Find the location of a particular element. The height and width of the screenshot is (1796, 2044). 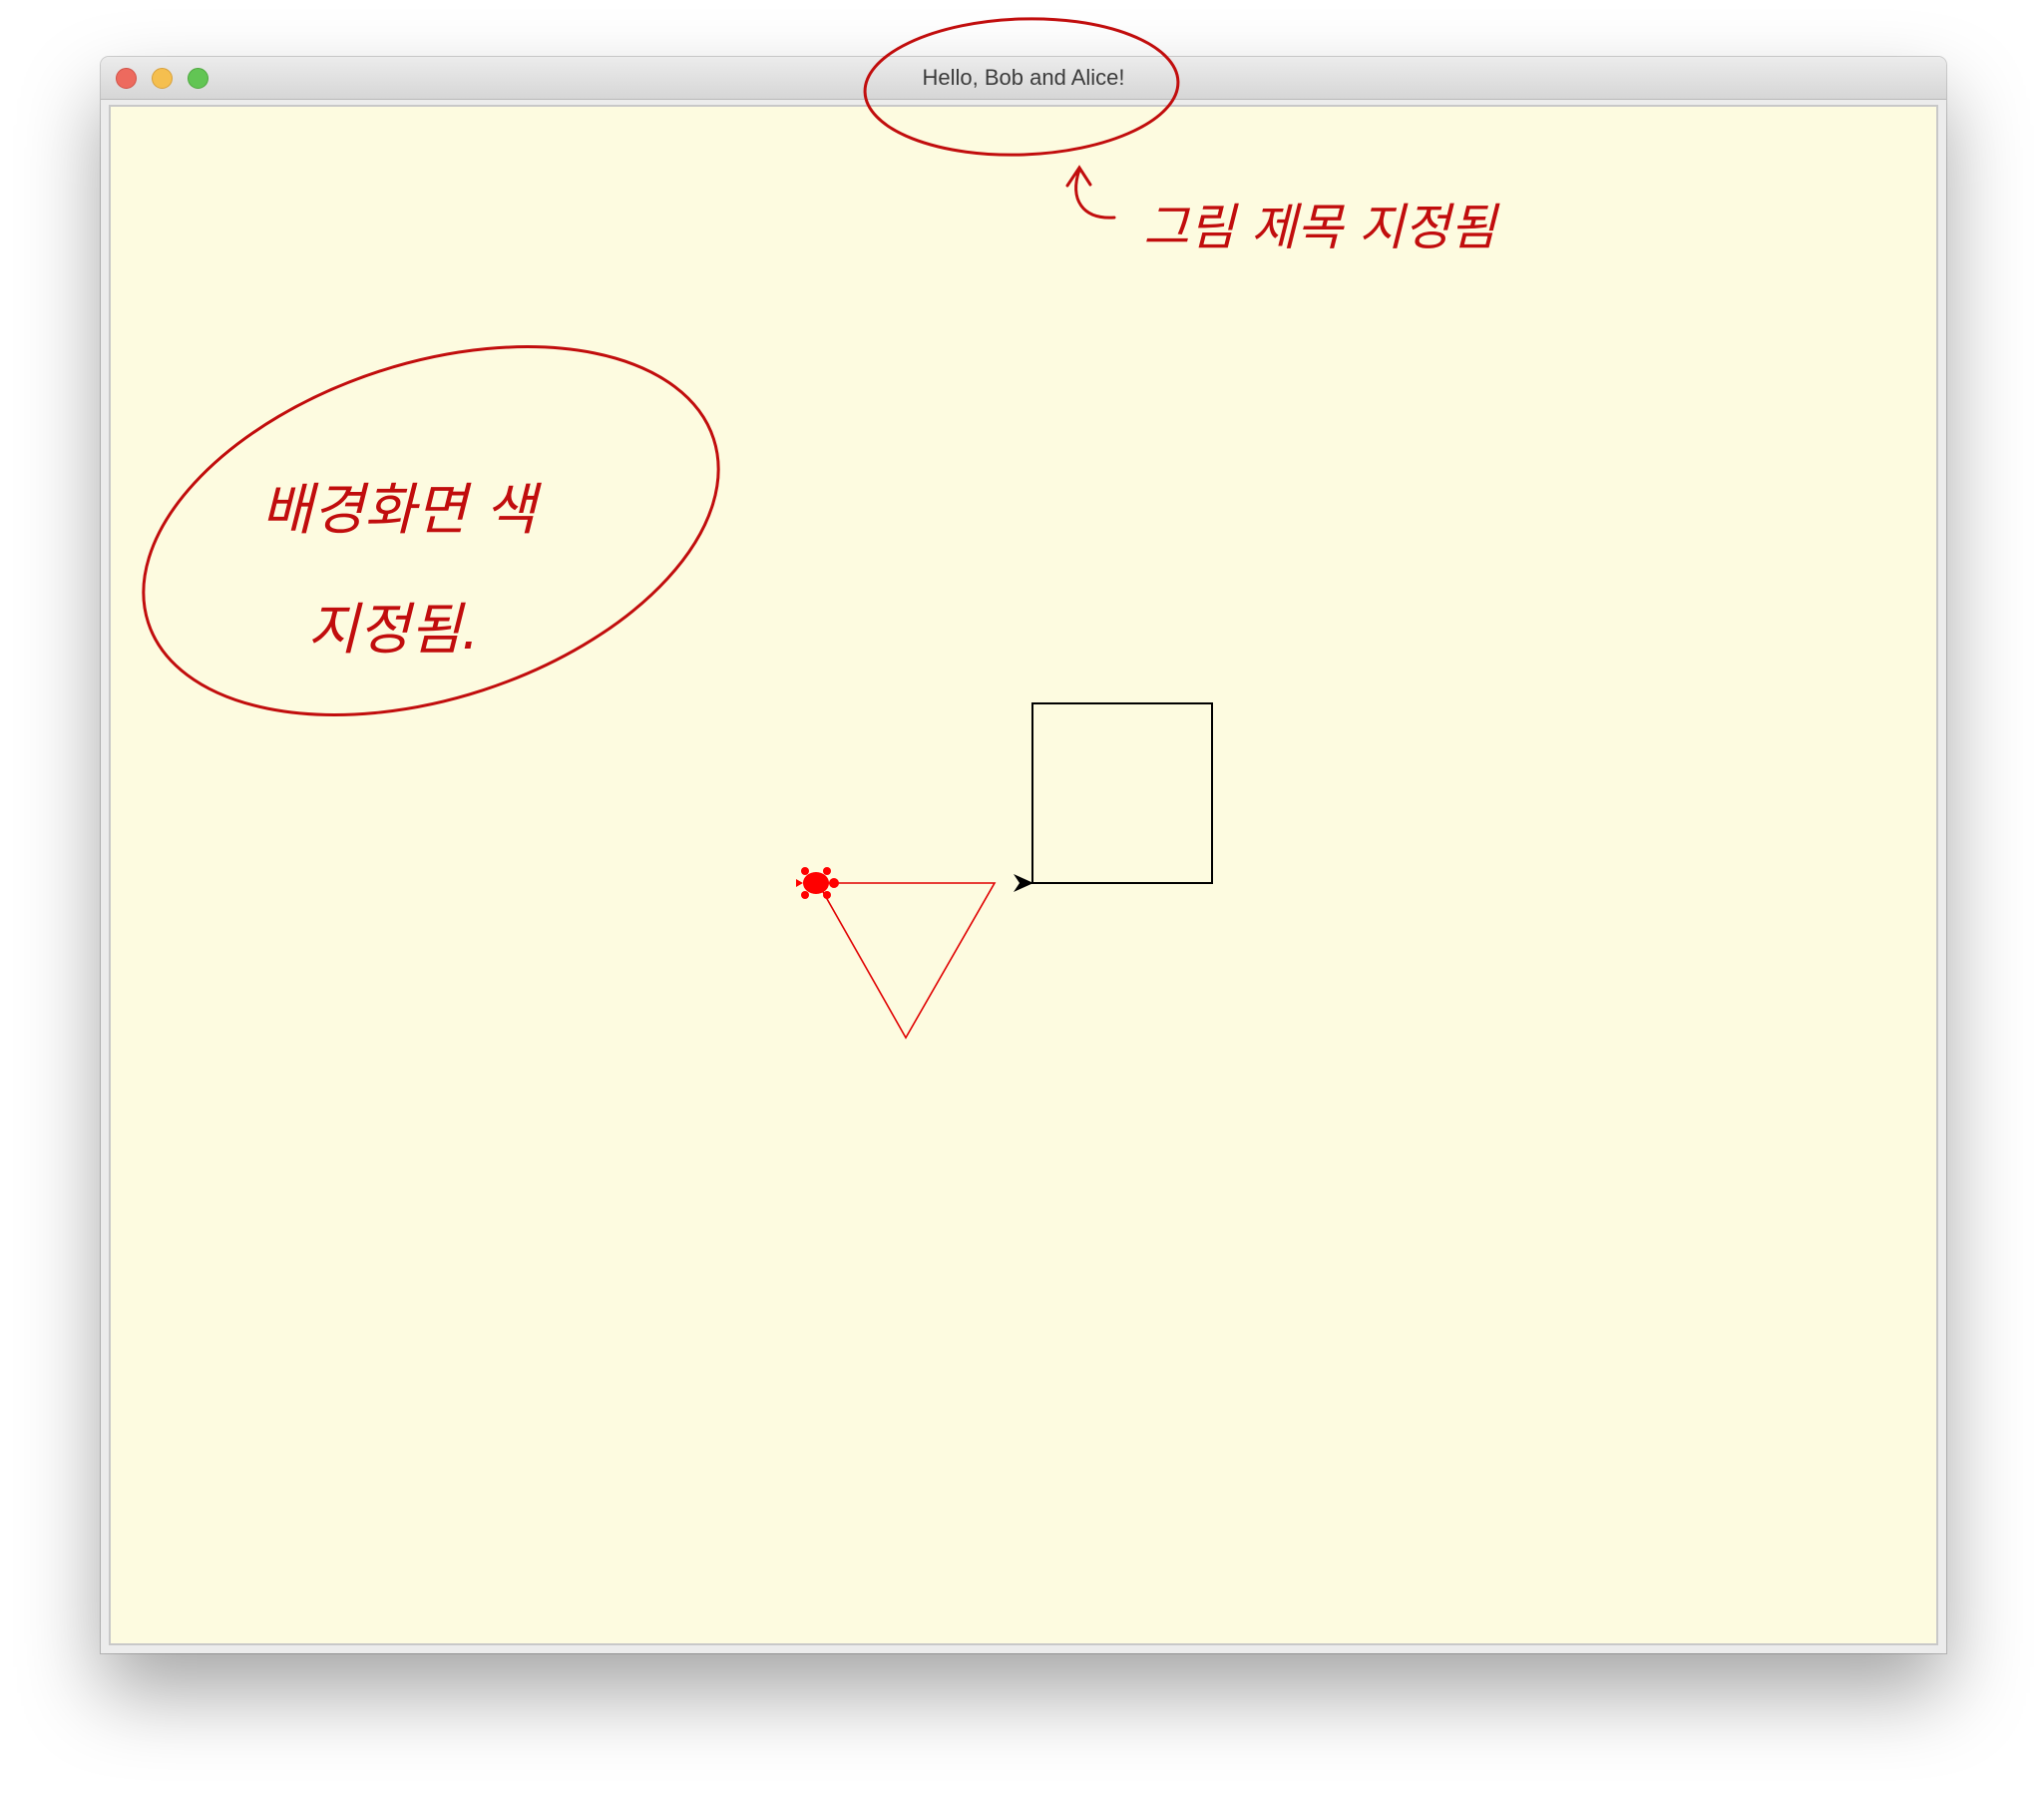

background-note-line2: 지정됨. is located at coordinates (393, 630).